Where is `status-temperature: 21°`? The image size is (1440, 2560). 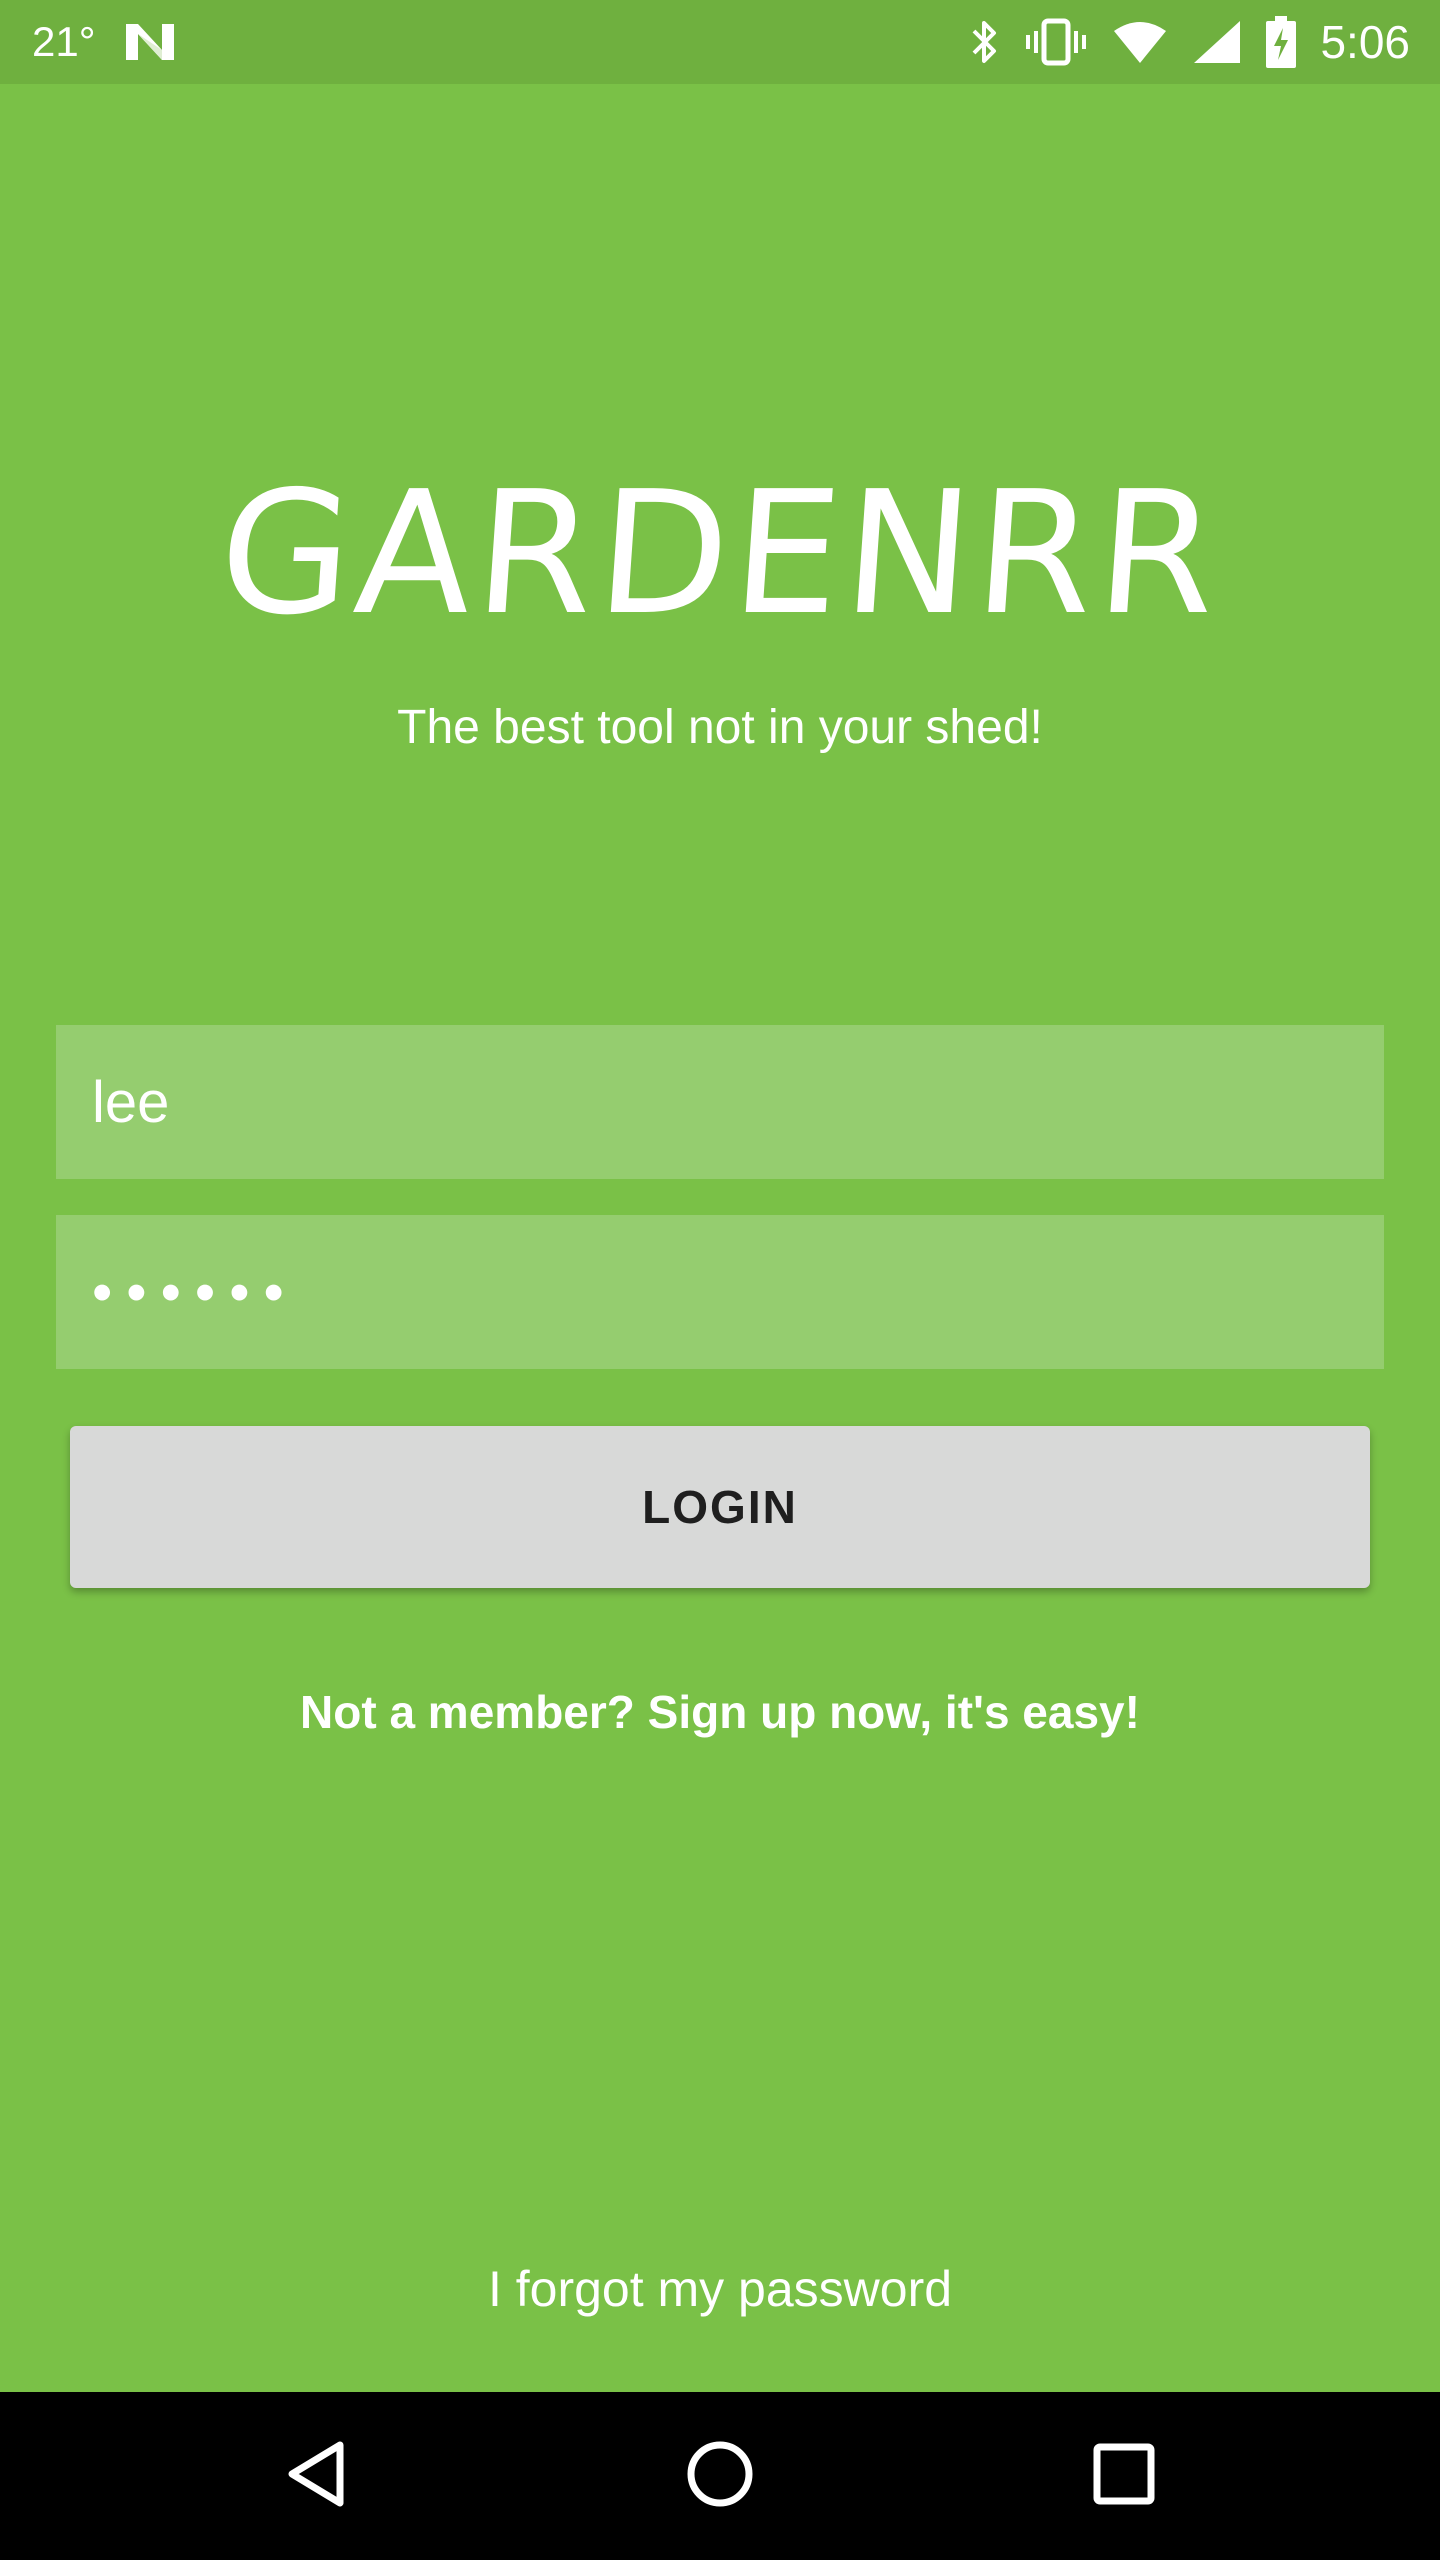
status-temperature: 21° is located at coordinates (64, 41).